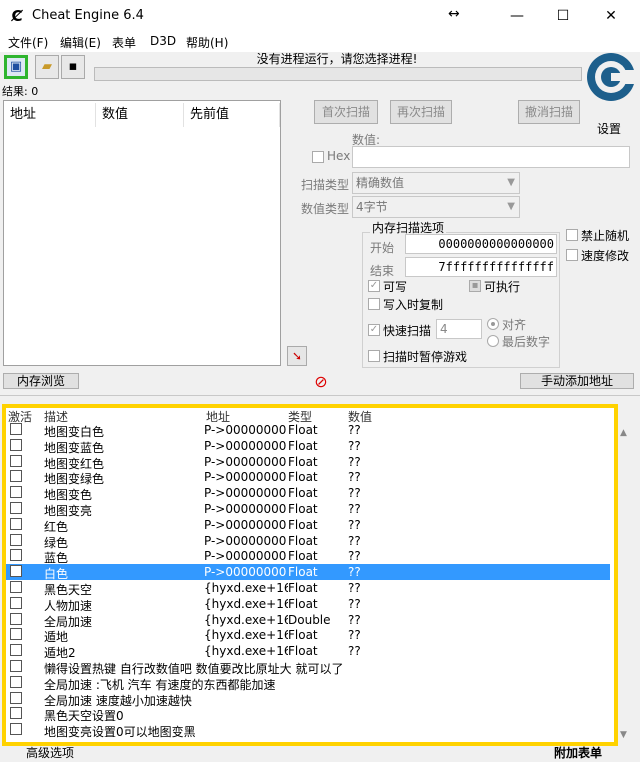 This screenshot has height=762, width=640. What do you see at coordinates (232, 115) in the screenshot?
I see `column-previous: 先前值` at bounding box center [232, 115].